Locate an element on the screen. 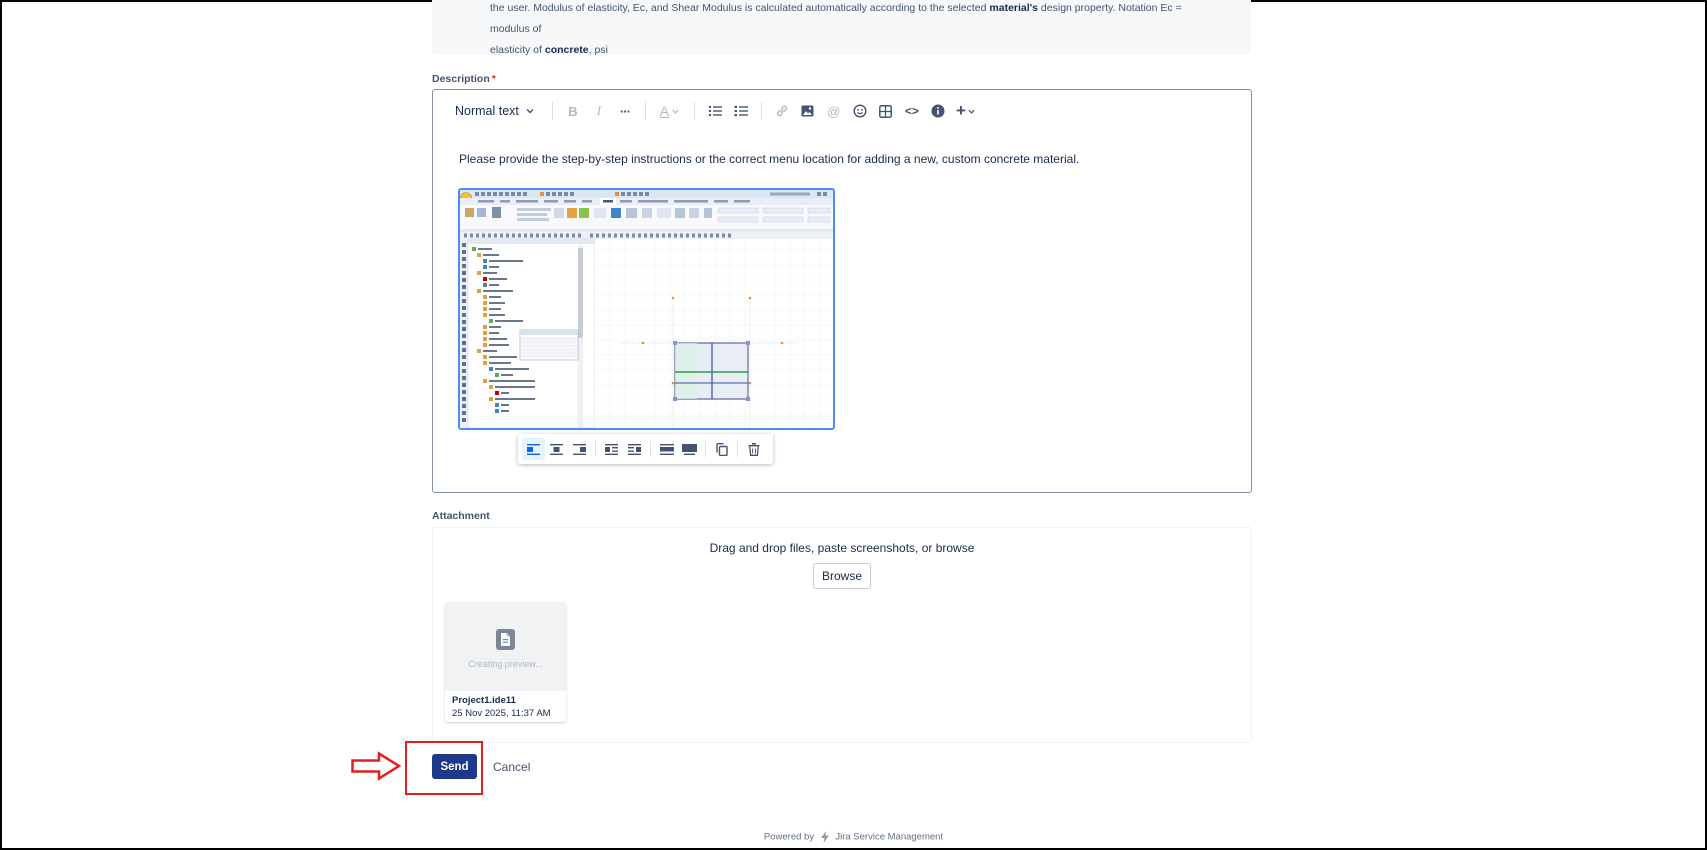  info-icon is located at coordinates (938, 111).